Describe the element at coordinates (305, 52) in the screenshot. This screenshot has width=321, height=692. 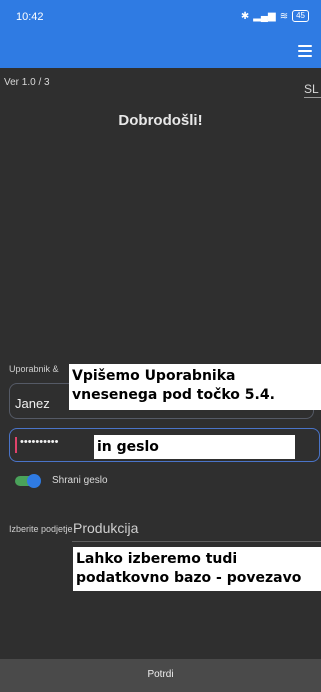
I see `hamburger-menu-icon` at that location.